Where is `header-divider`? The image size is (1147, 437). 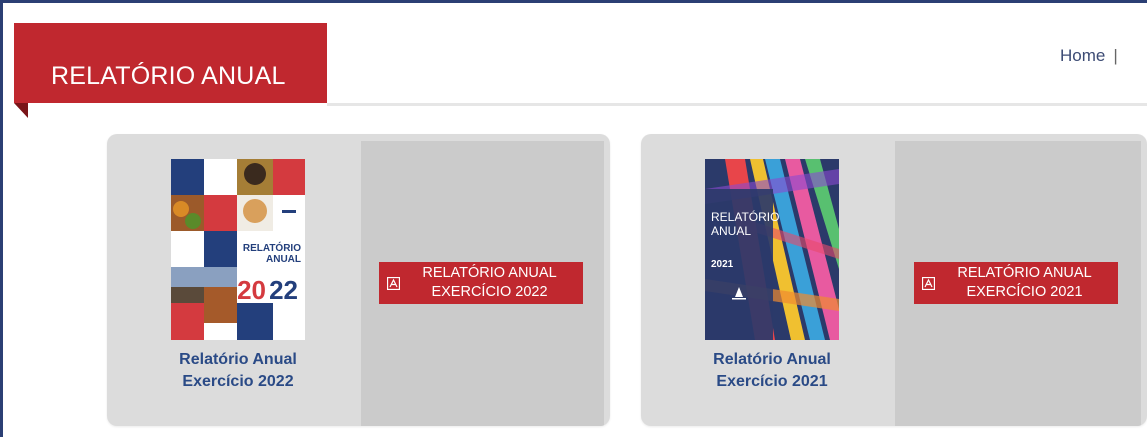 header-divider is located at coordinates (737, 104).